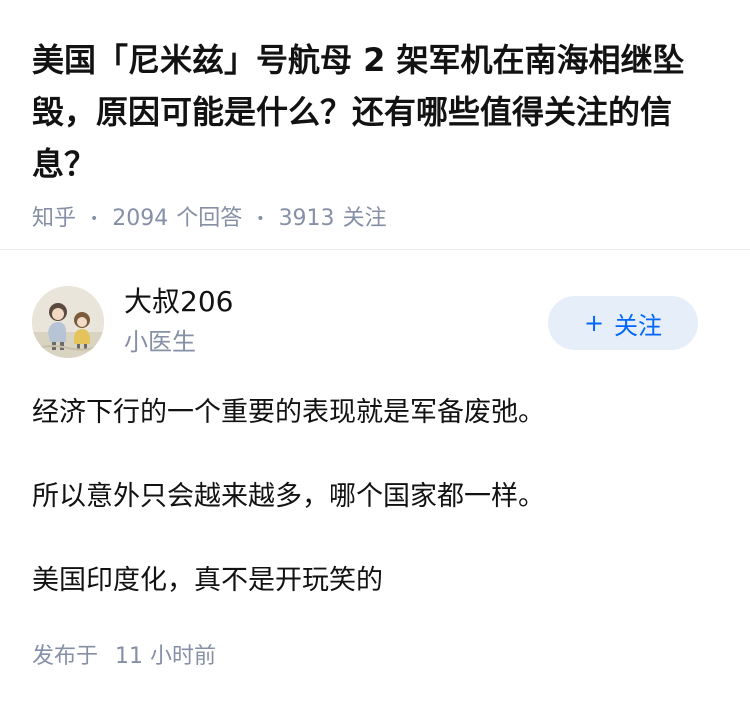 The width and height of the screenshot is (750, 708). Describe the element at coordinates (288, 496) in the screenshot. I see `answer-paragraph: 所以意外只会越来越多，哪个国家都一样。` at that location.